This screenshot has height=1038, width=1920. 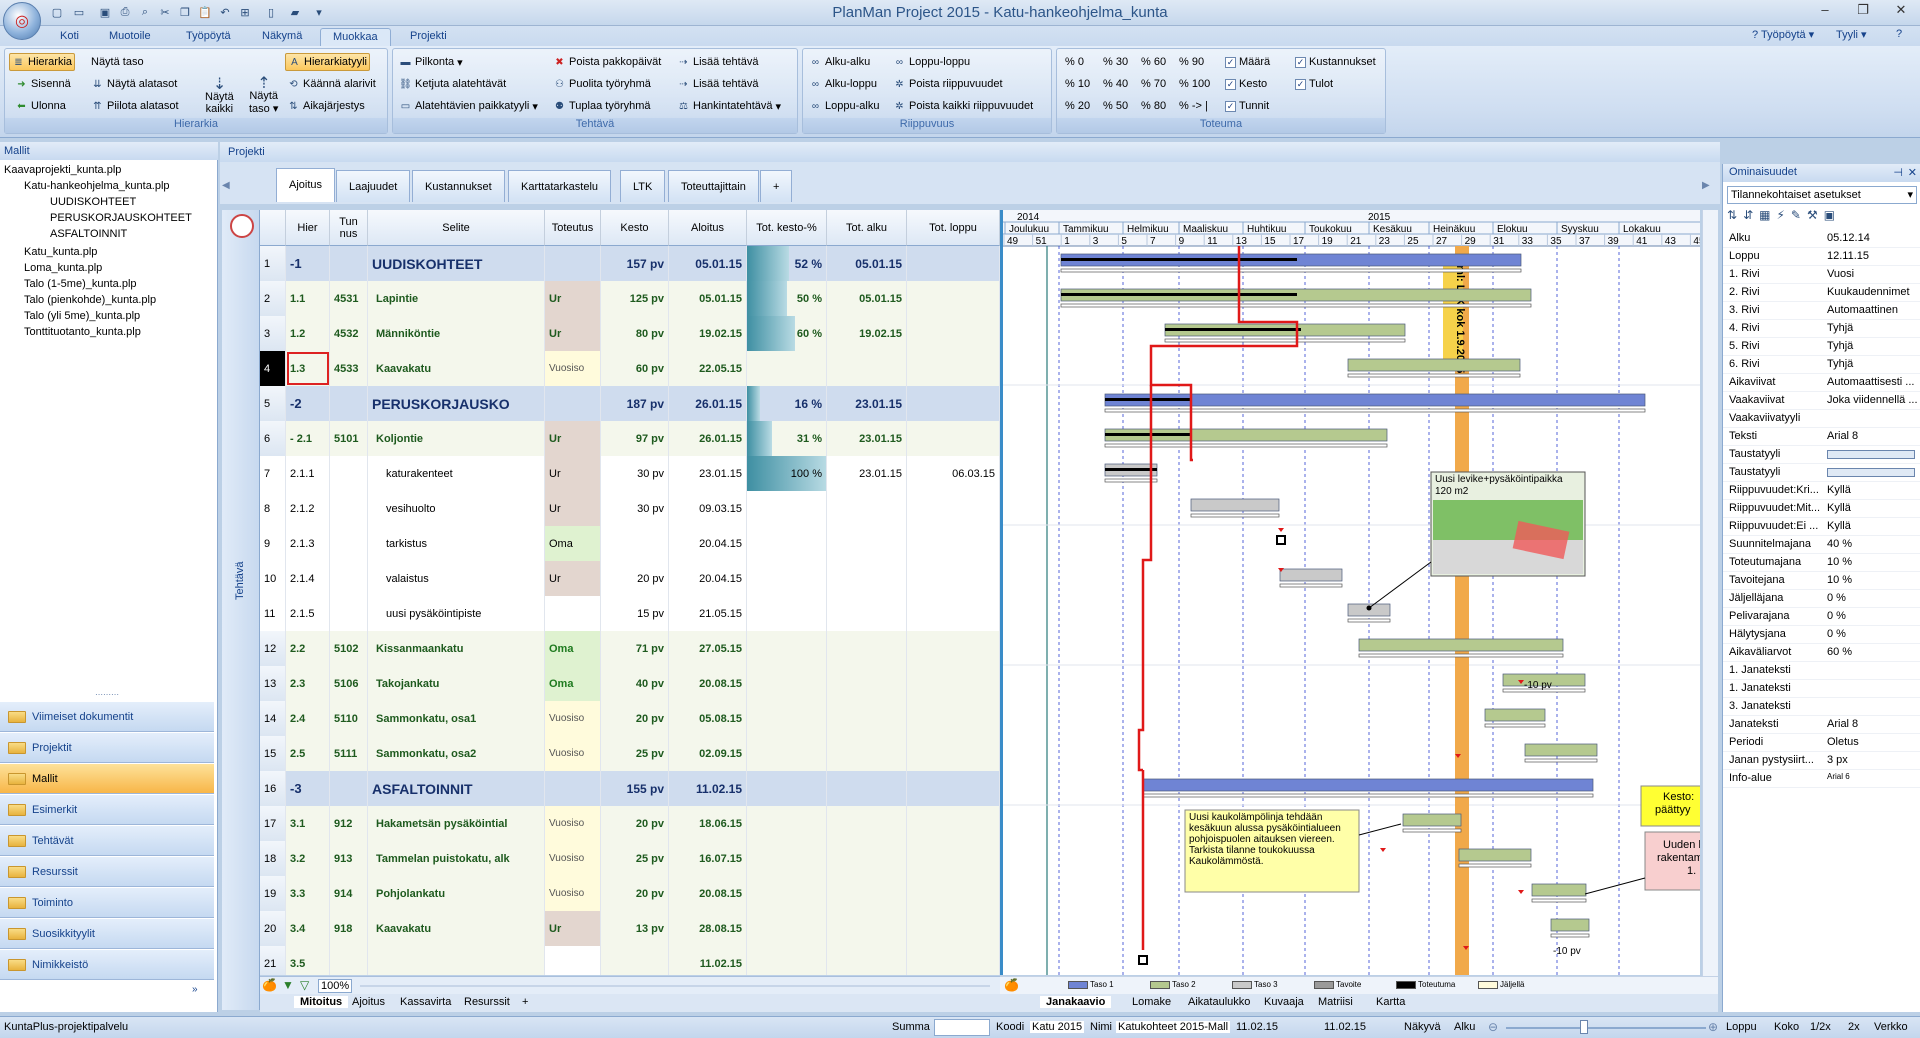 I want to click on table-cell-hier: 2.5, so click(x=308, y=753).